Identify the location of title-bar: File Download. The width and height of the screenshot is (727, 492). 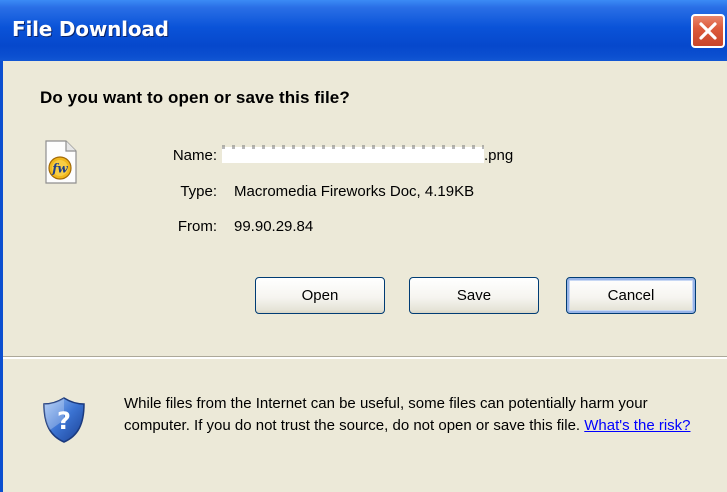
(363, 30).